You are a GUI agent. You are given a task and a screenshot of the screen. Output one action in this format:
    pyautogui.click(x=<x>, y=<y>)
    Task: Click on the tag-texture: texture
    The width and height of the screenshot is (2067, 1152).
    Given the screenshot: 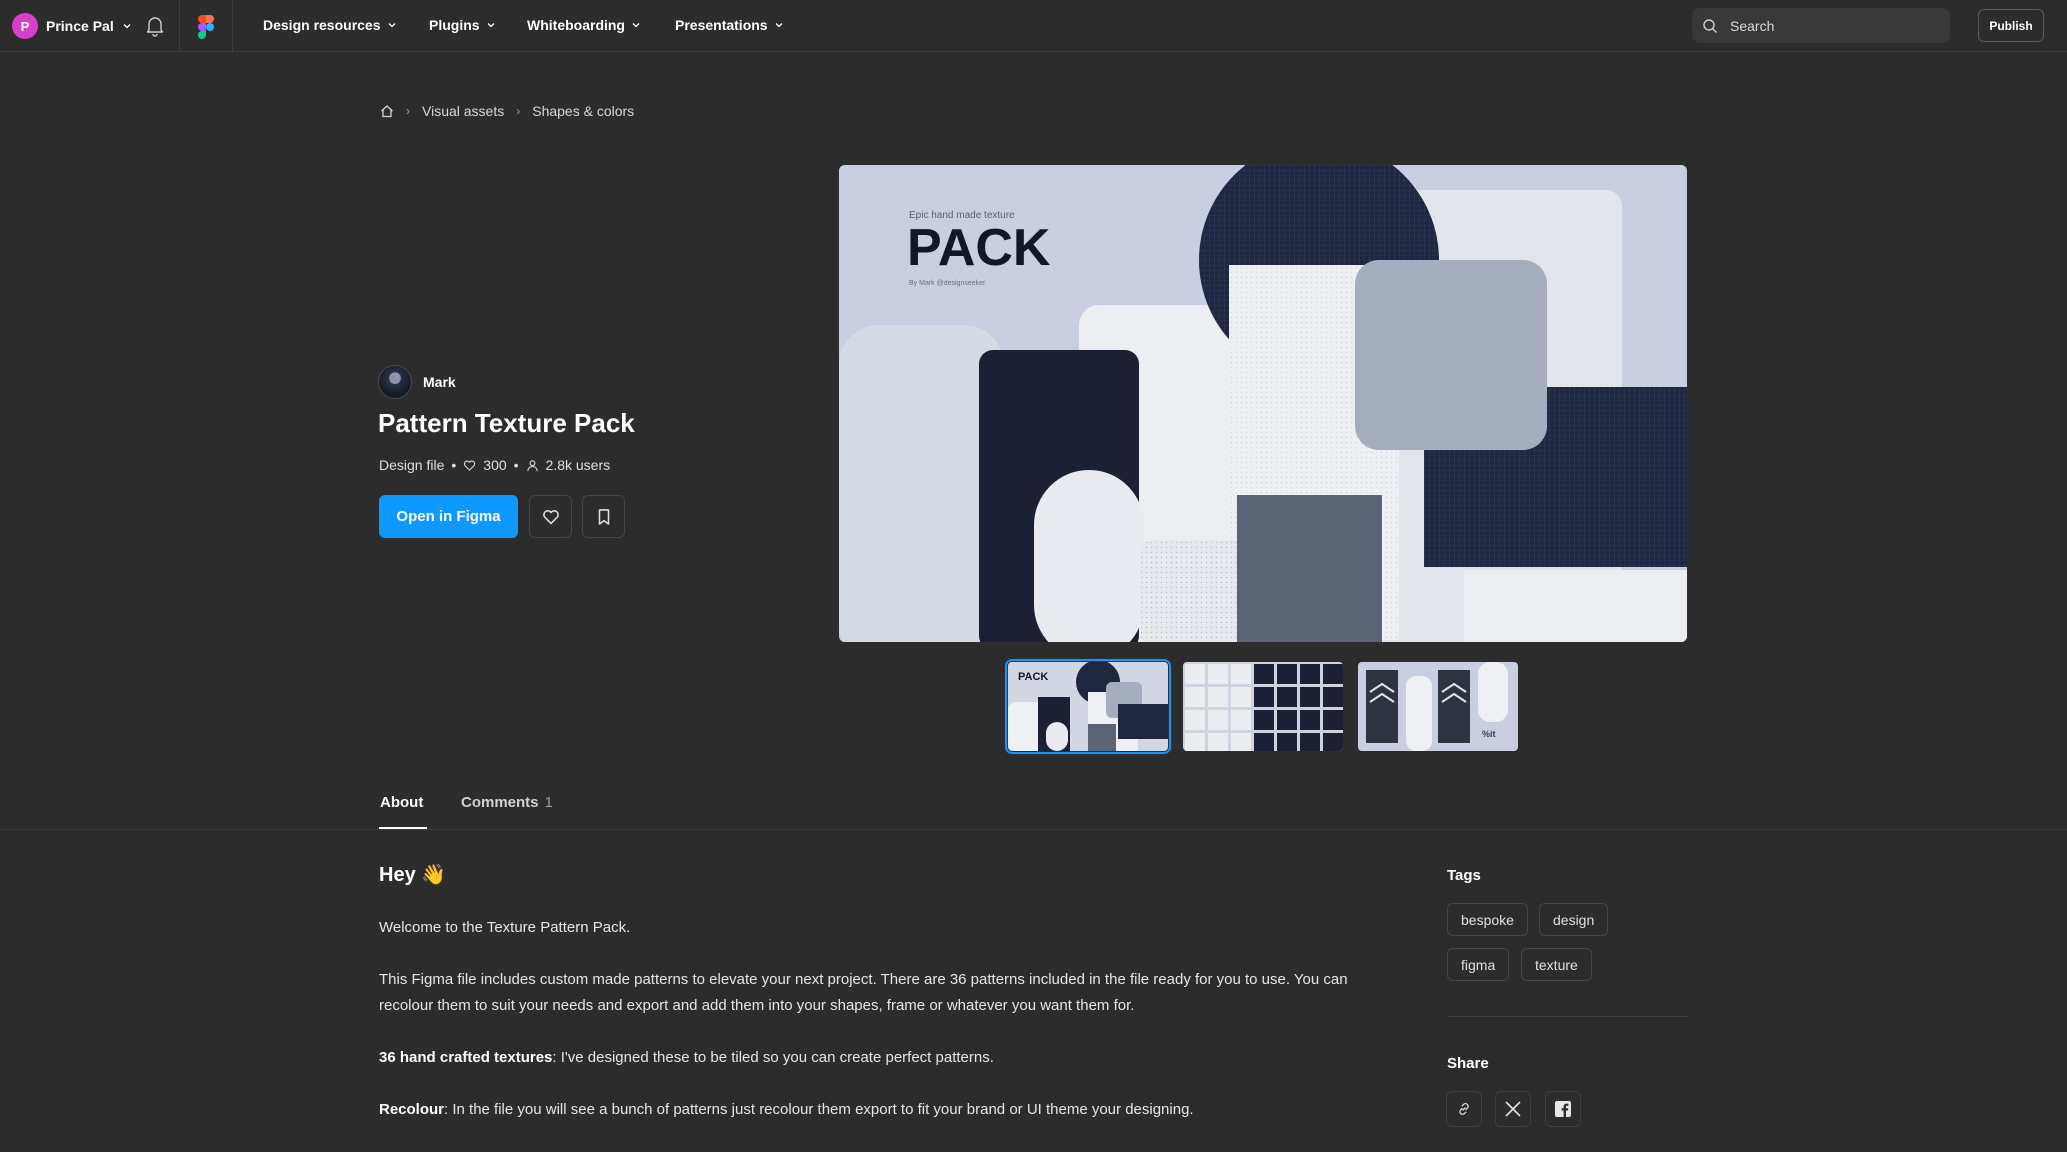 What is the action you would take?
    pyautogui.click(x=1556, y=964)
    